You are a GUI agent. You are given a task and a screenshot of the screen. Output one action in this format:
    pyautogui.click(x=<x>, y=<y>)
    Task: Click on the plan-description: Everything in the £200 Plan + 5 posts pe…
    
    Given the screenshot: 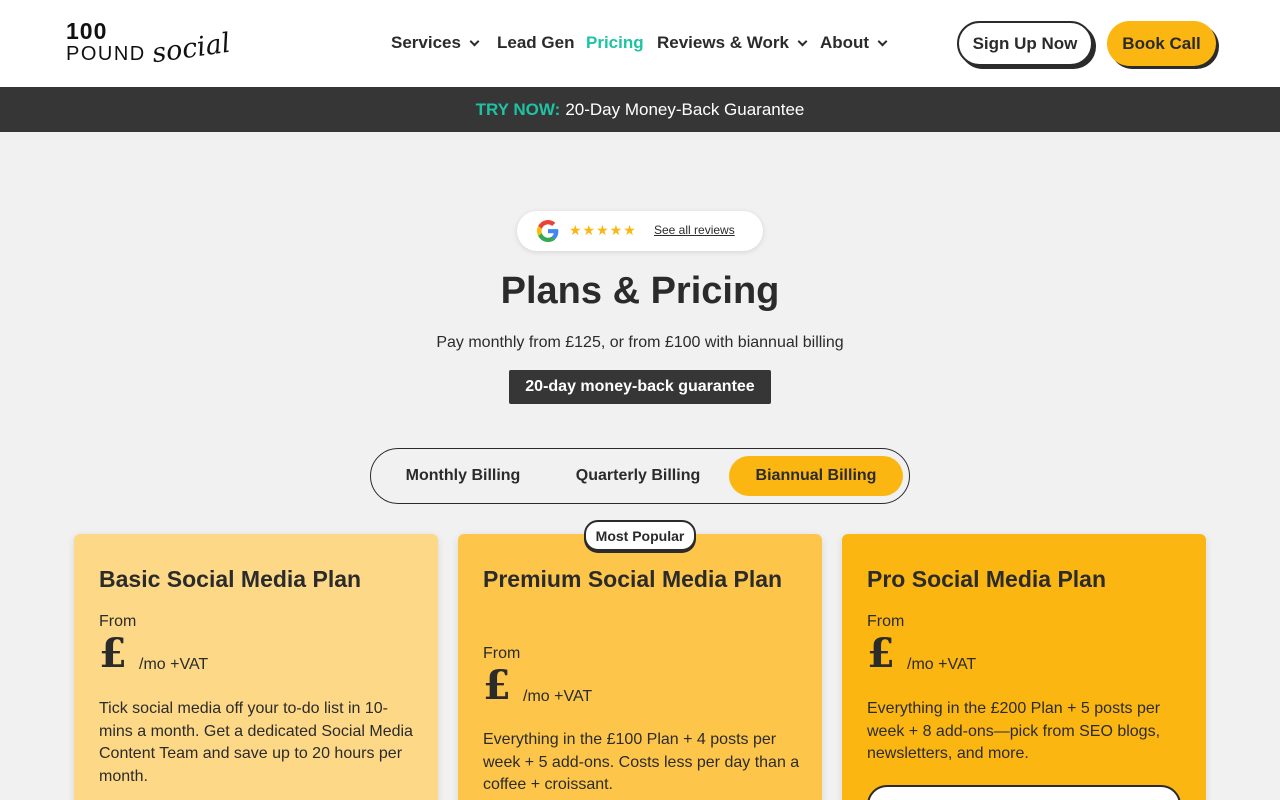 What is the action you would take?
    pyautogui.click(x=1014, y=731)
    